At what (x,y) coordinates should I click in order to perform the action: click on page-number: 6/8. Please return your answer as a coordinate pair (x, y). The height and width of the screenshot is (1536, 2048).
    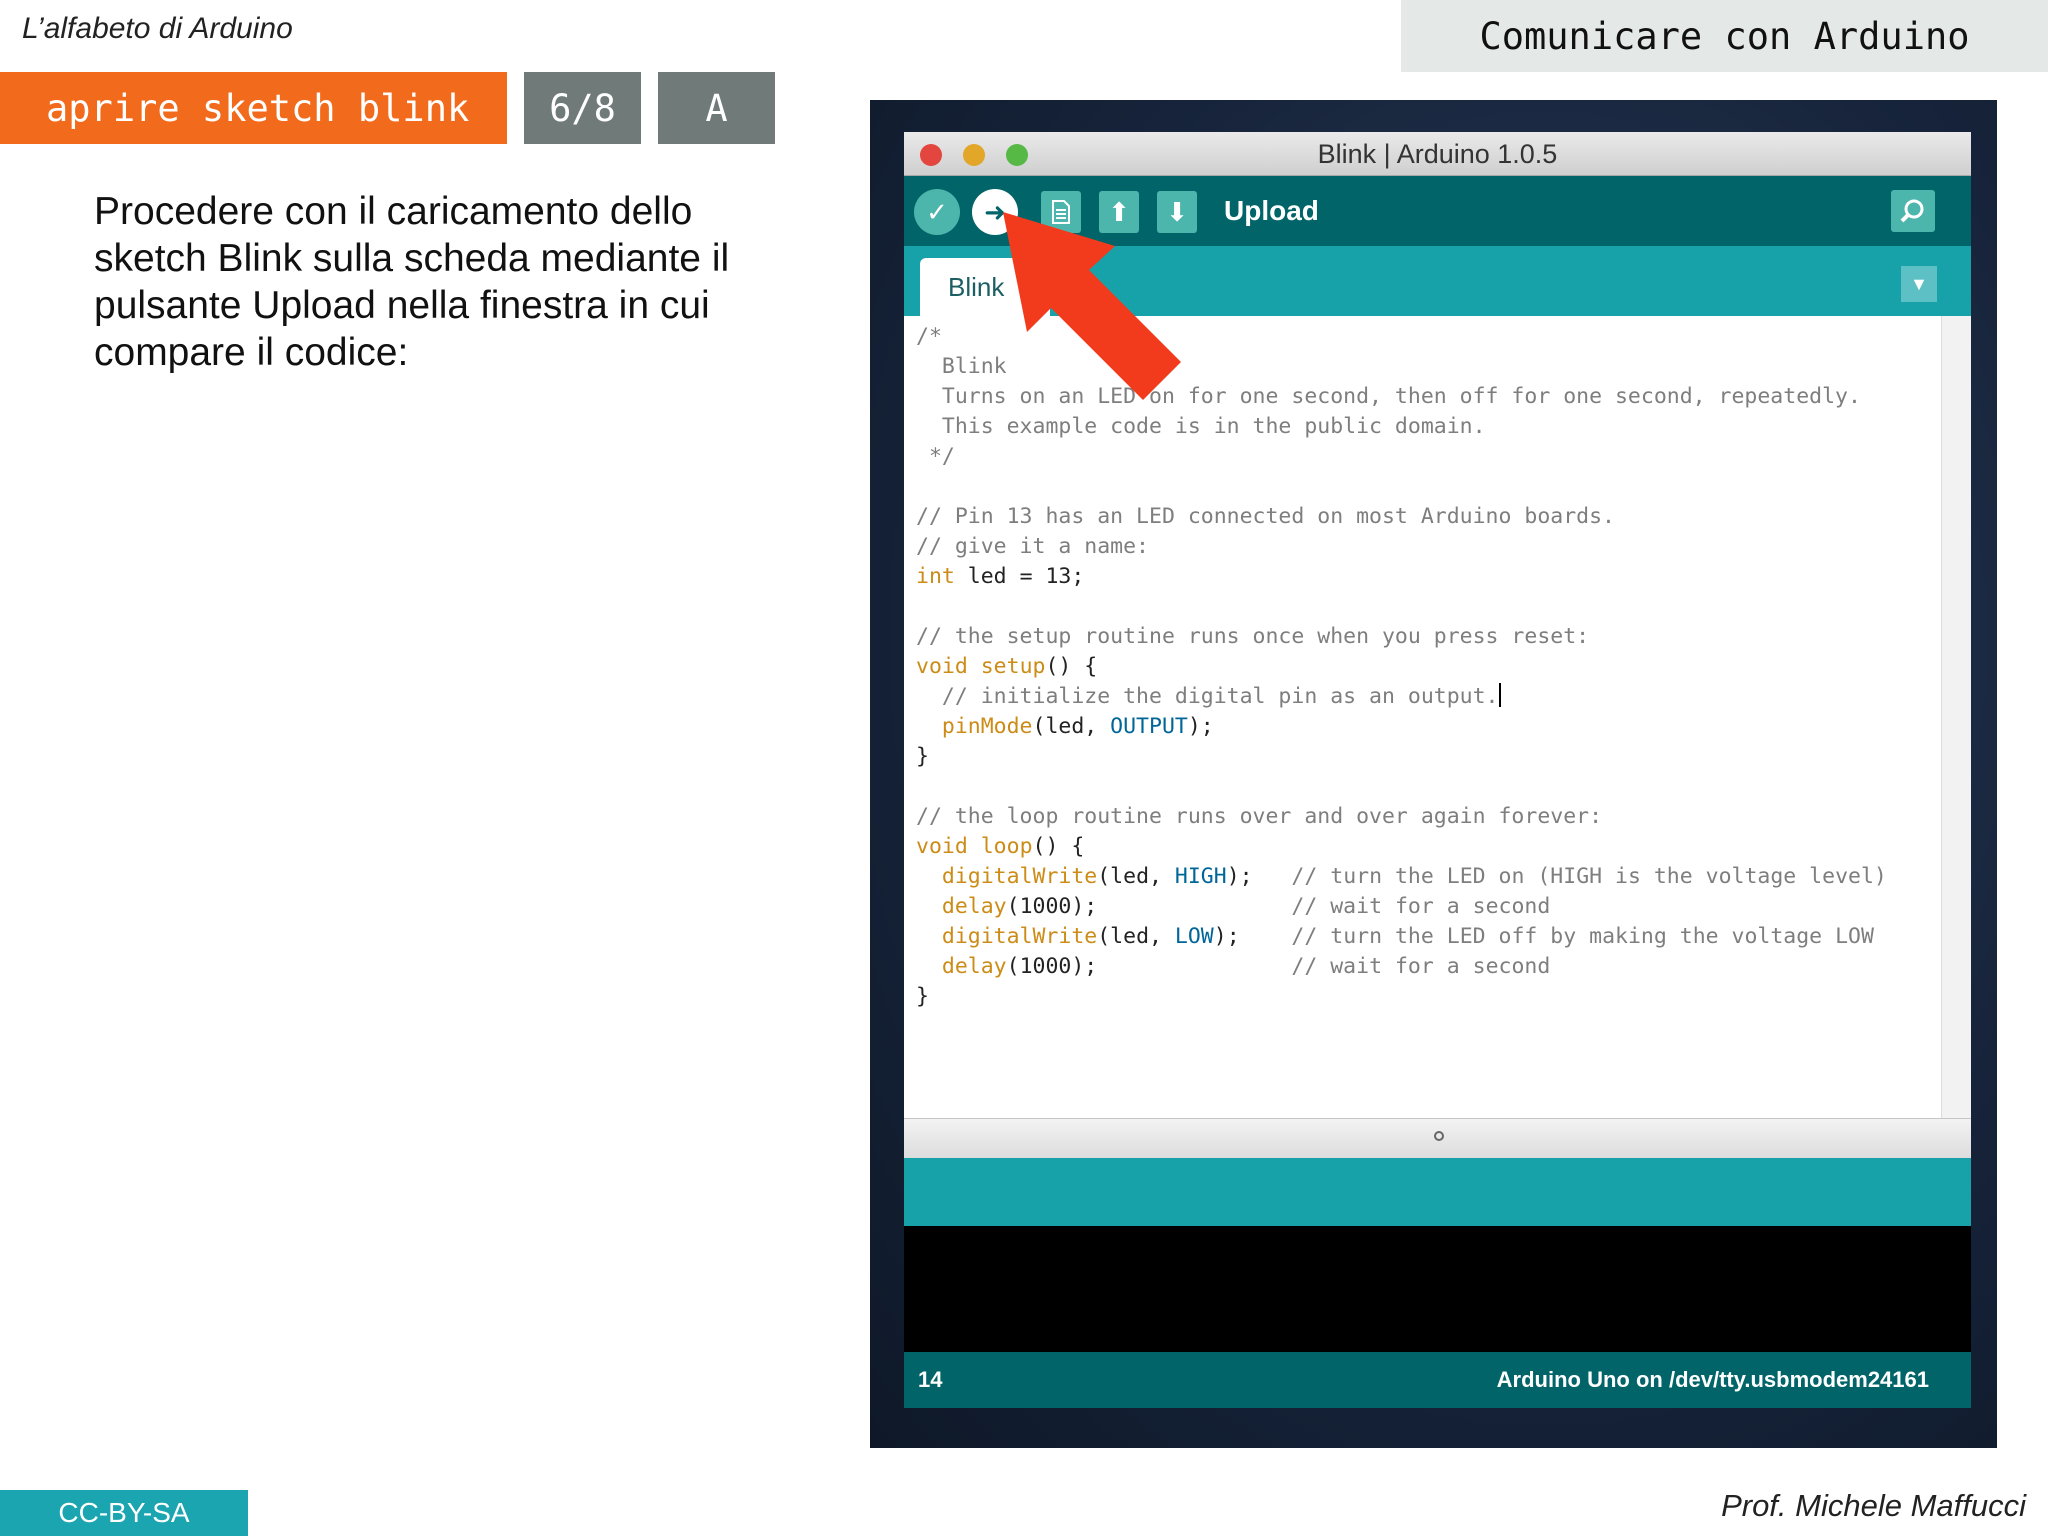
    Looking at the image, I should click on (582, 108).